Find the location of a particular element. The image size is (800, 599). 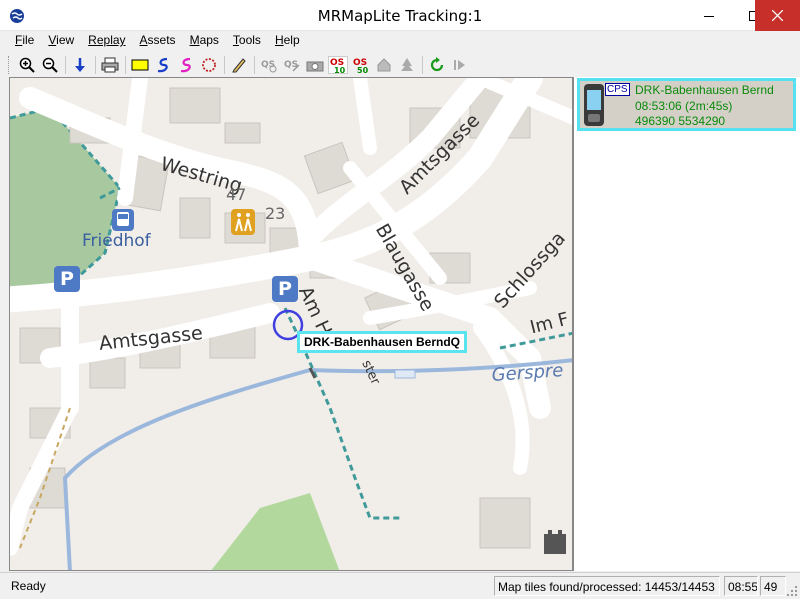

zoom-out-button is located at coordinates (50, 65).